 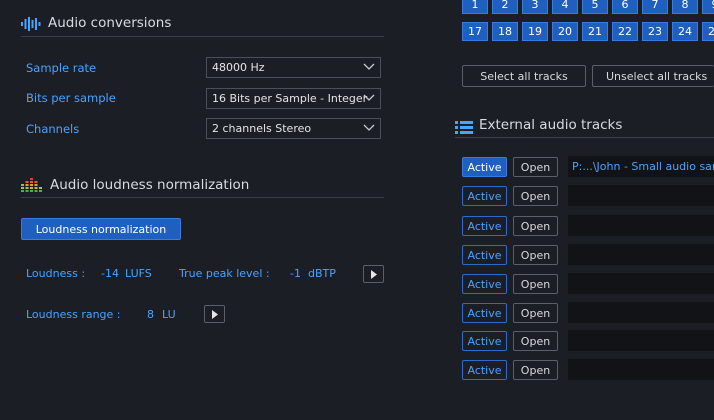 I want to click on loudness-range-play-button, so click(x=214, y=314).